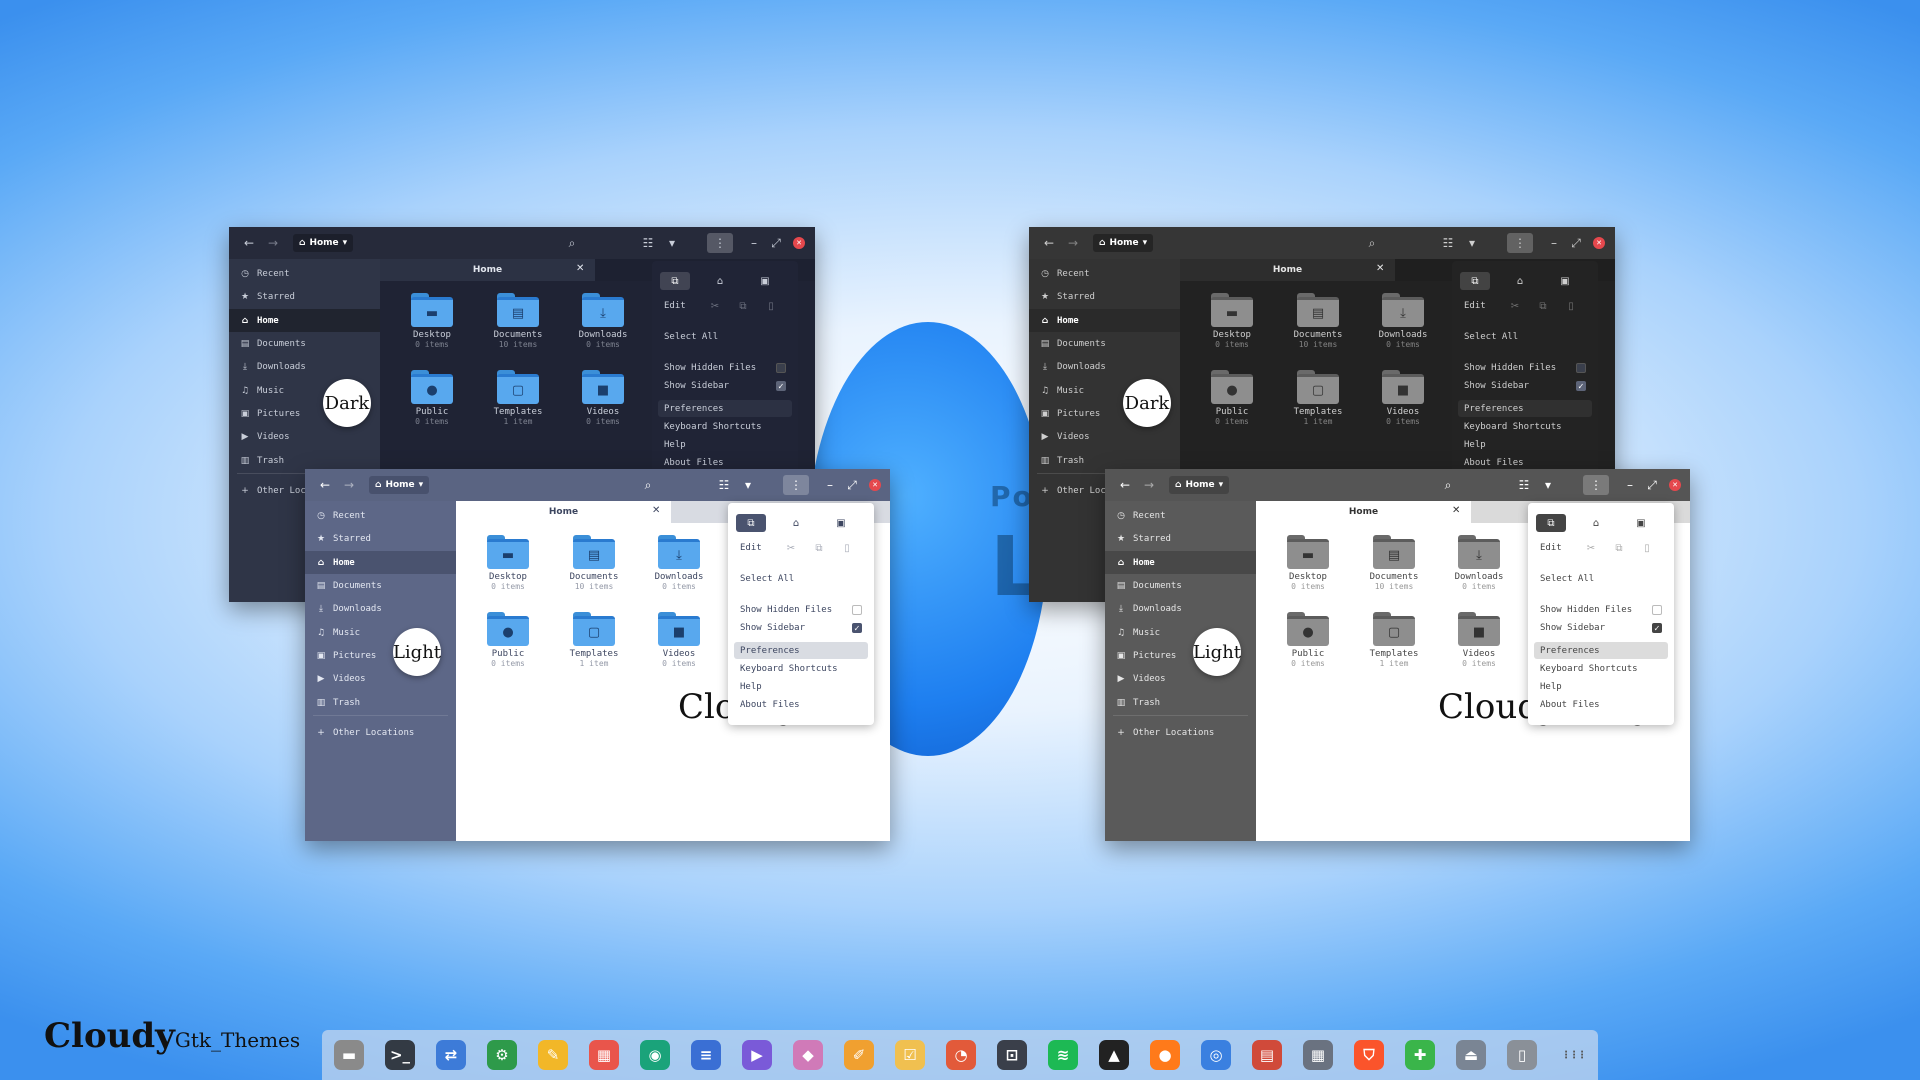 This screenshot has height=1080, width=1920. What do you see at coordinates (1104, 320) in the screenshot?
I see `sidebar-item-home: ⌂ Home` at bounding box center [1104, 320].